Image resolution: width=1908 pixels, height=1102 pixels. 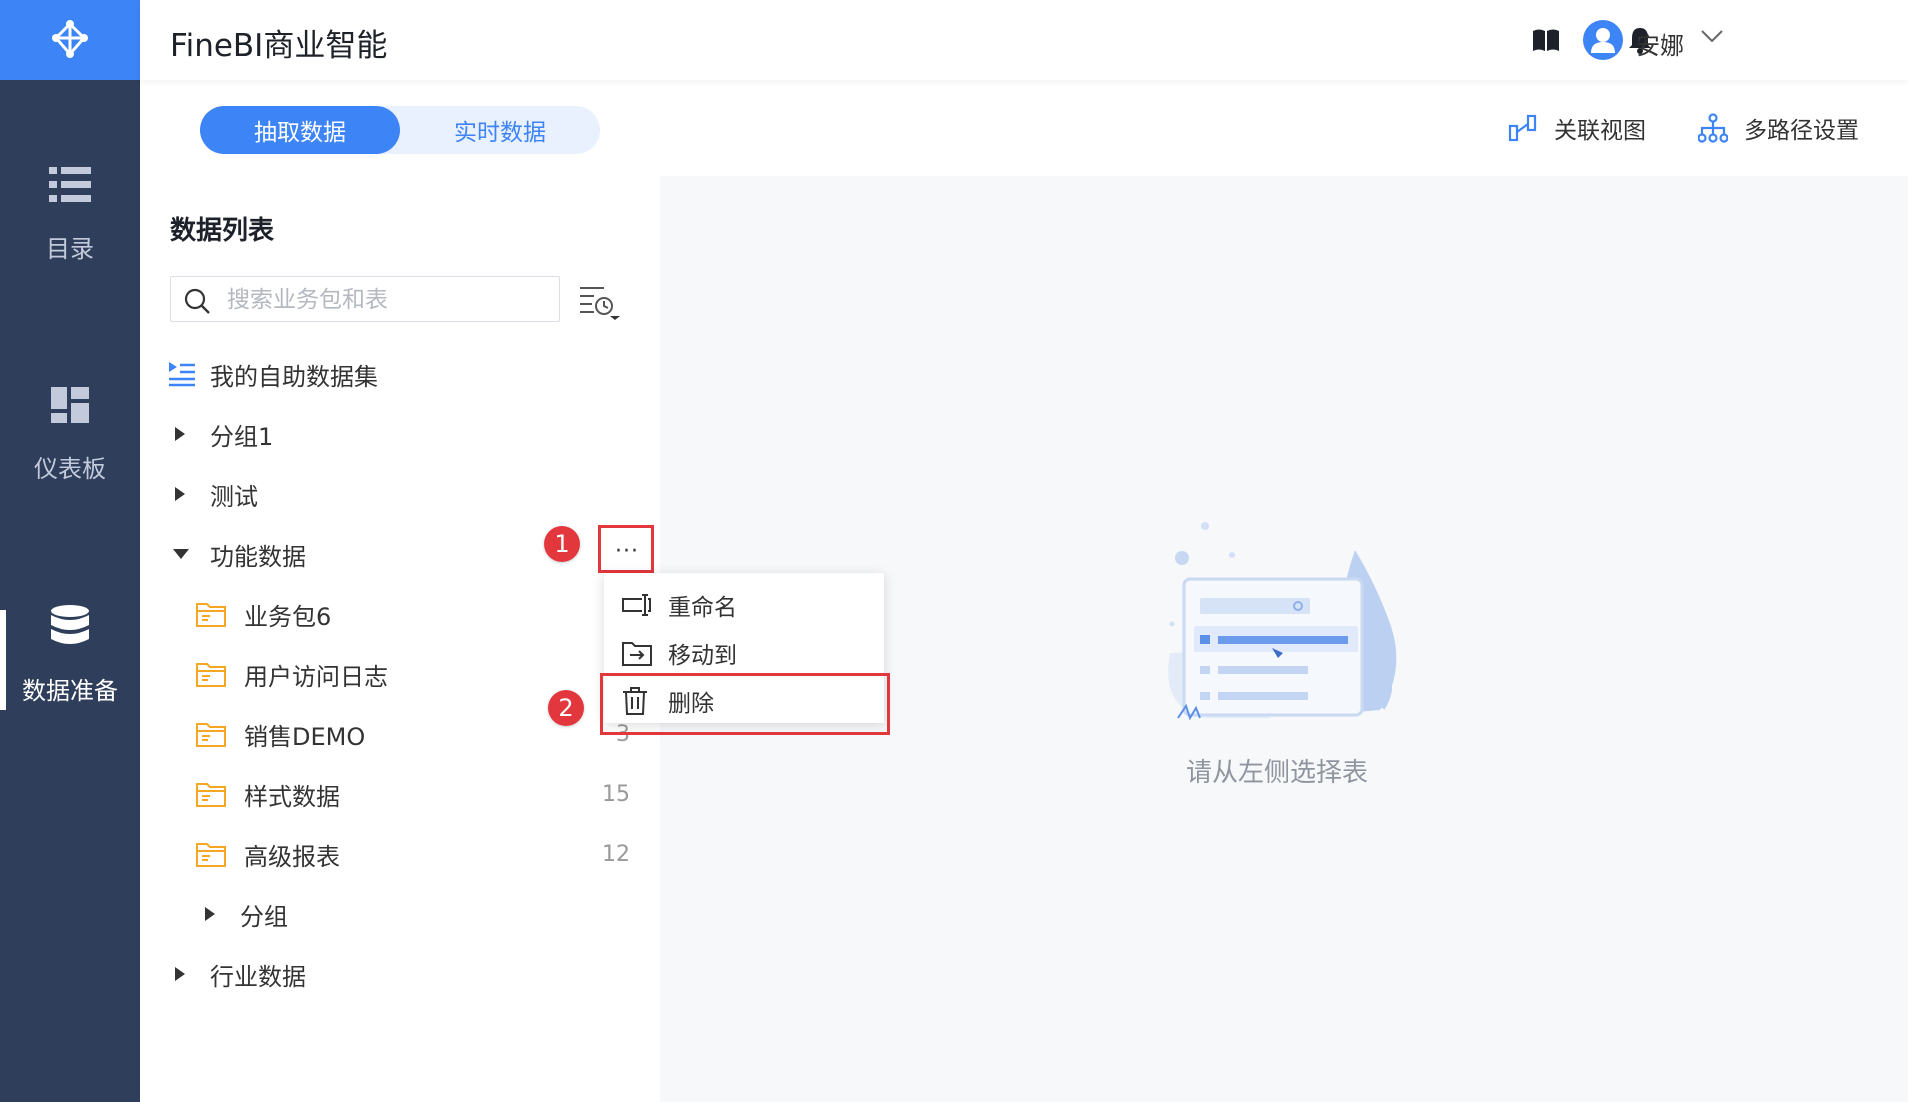 I want to click on data-type-tabs: 抽取数据 实时数据, so click(x=400, y=130).